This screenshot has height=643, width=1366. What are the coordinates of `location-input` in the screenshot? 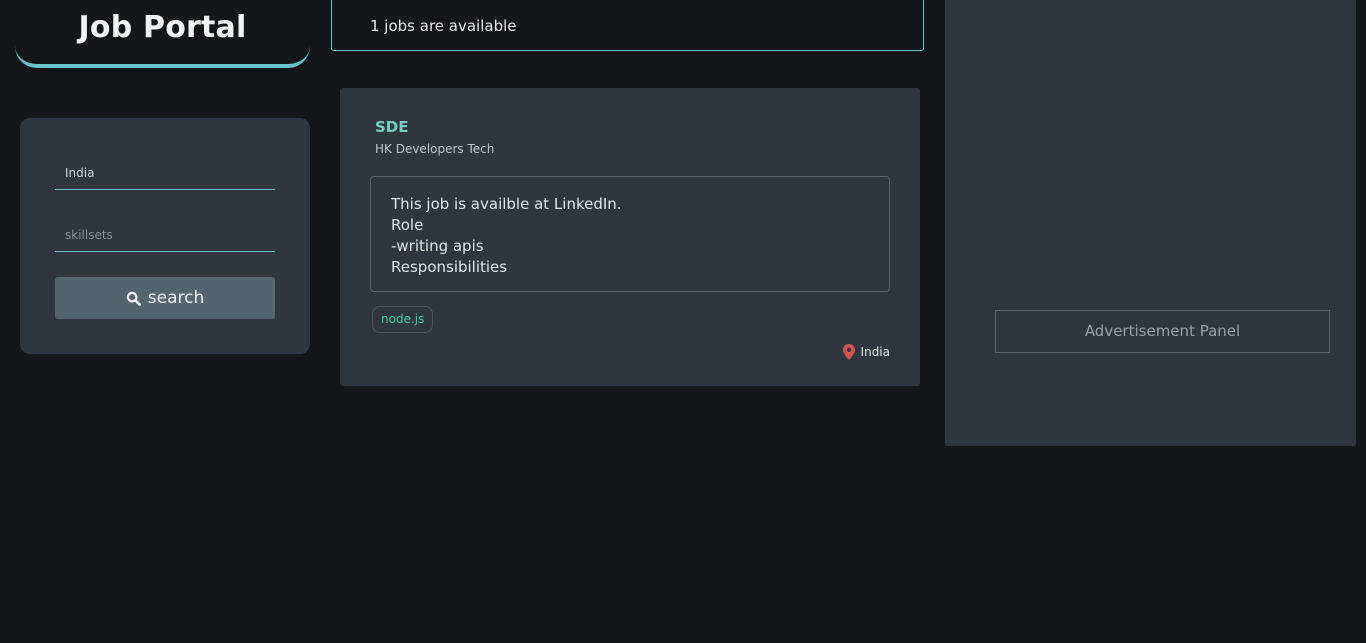 It's located at (165, 173).